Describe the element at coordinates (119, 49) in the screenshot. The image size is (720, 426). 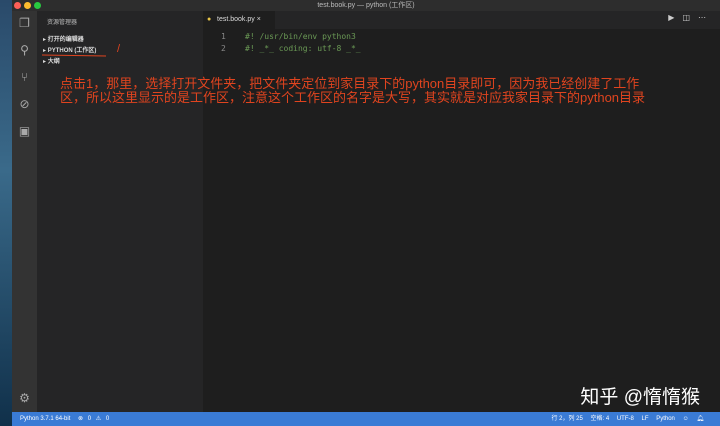
I see `annotation-mark: /` at that location.